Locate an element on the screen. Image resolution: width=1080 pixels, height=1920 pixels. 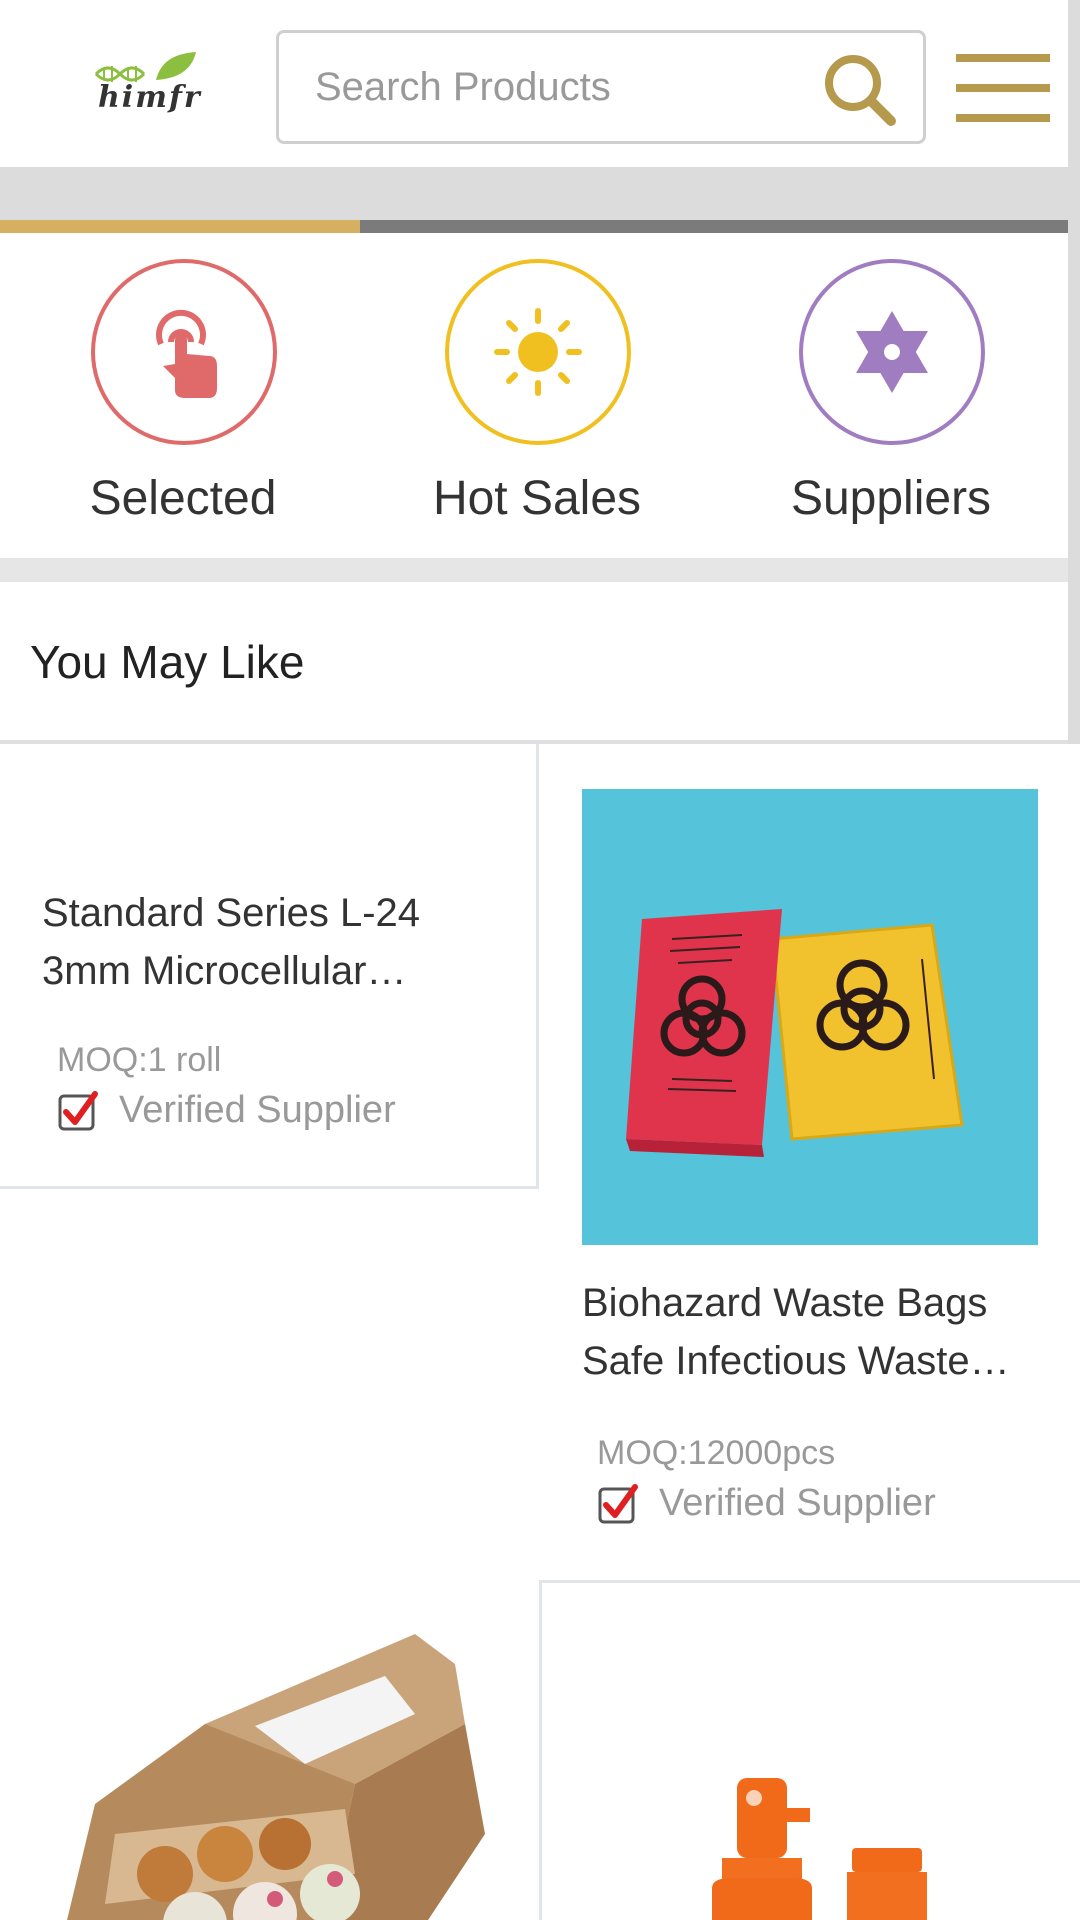
himfr-logo: himfr is located at coordinates (147, 85).